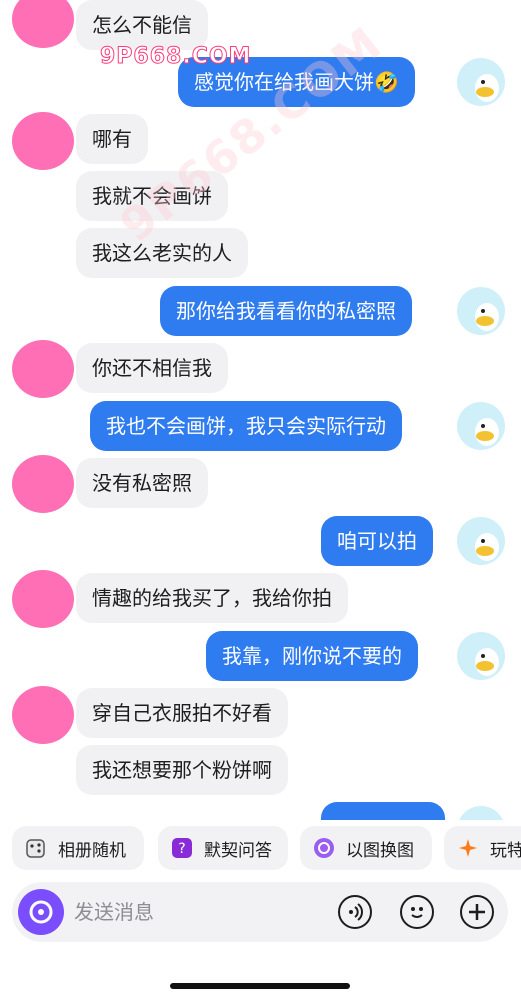 The image size is (521, 1000). Describe the element at coordinates (182, 770) in the screenshot. I see `incoming-message: 我还想要那个粉饼啊` at that location.